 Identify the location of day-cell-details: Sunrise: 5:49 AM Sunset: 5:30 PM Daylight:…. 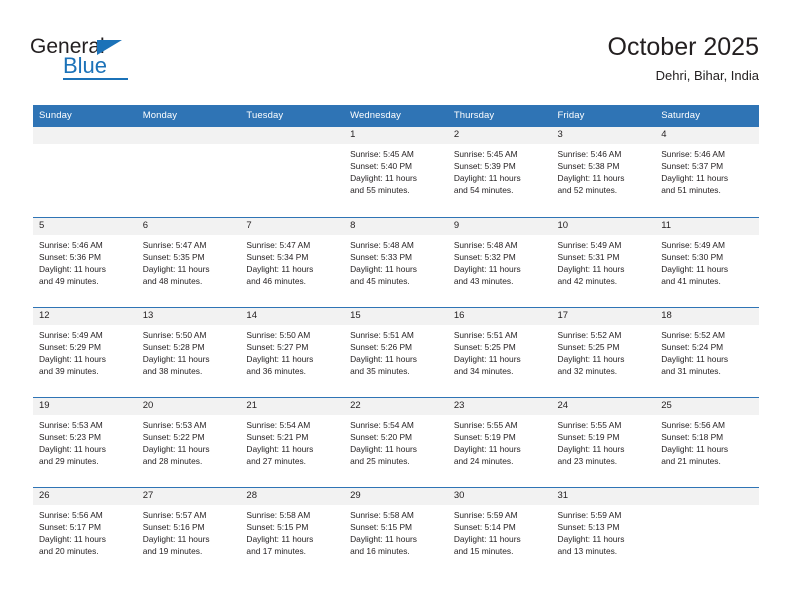
(707, 261).